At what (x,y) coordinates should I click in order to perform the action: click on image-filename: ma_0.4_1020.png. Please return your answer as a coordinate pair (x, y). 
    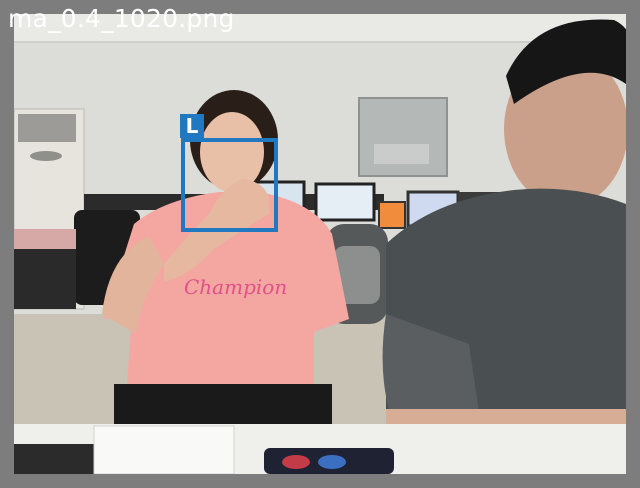
    Looking at the image, I should click on (121, 18).